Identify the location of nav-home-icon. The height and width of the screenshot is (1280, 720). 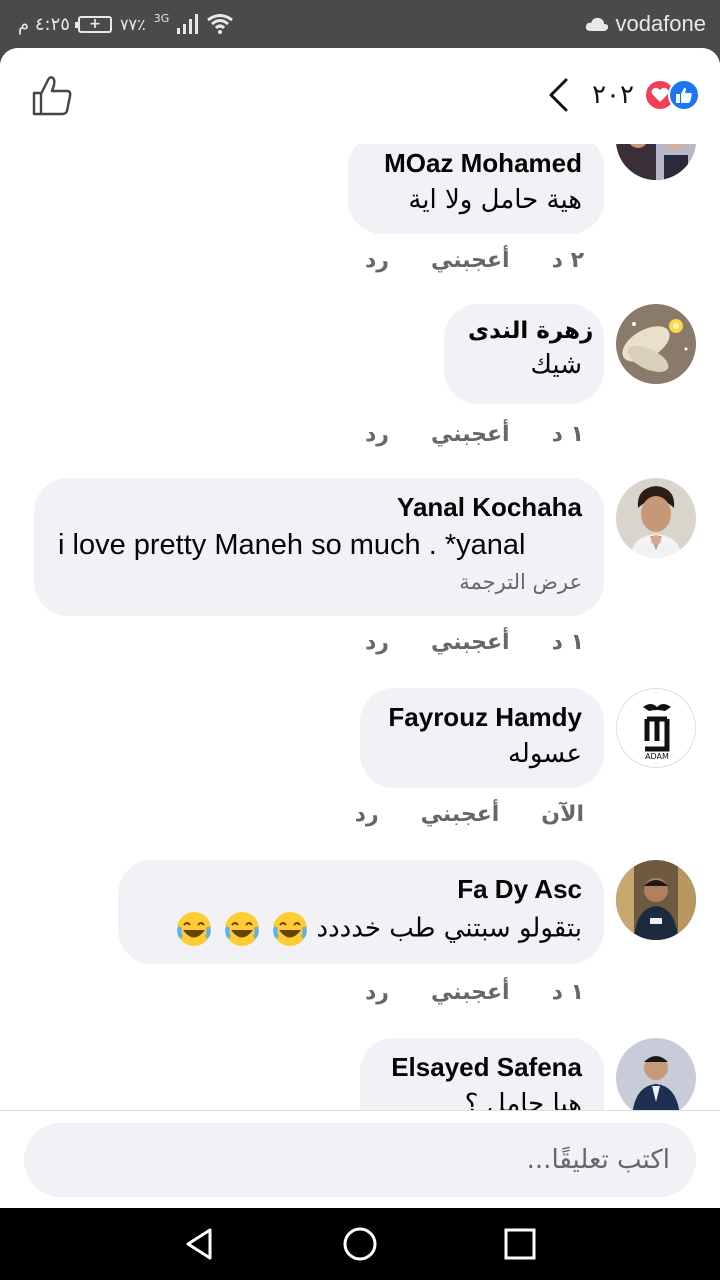
(360, 1244).